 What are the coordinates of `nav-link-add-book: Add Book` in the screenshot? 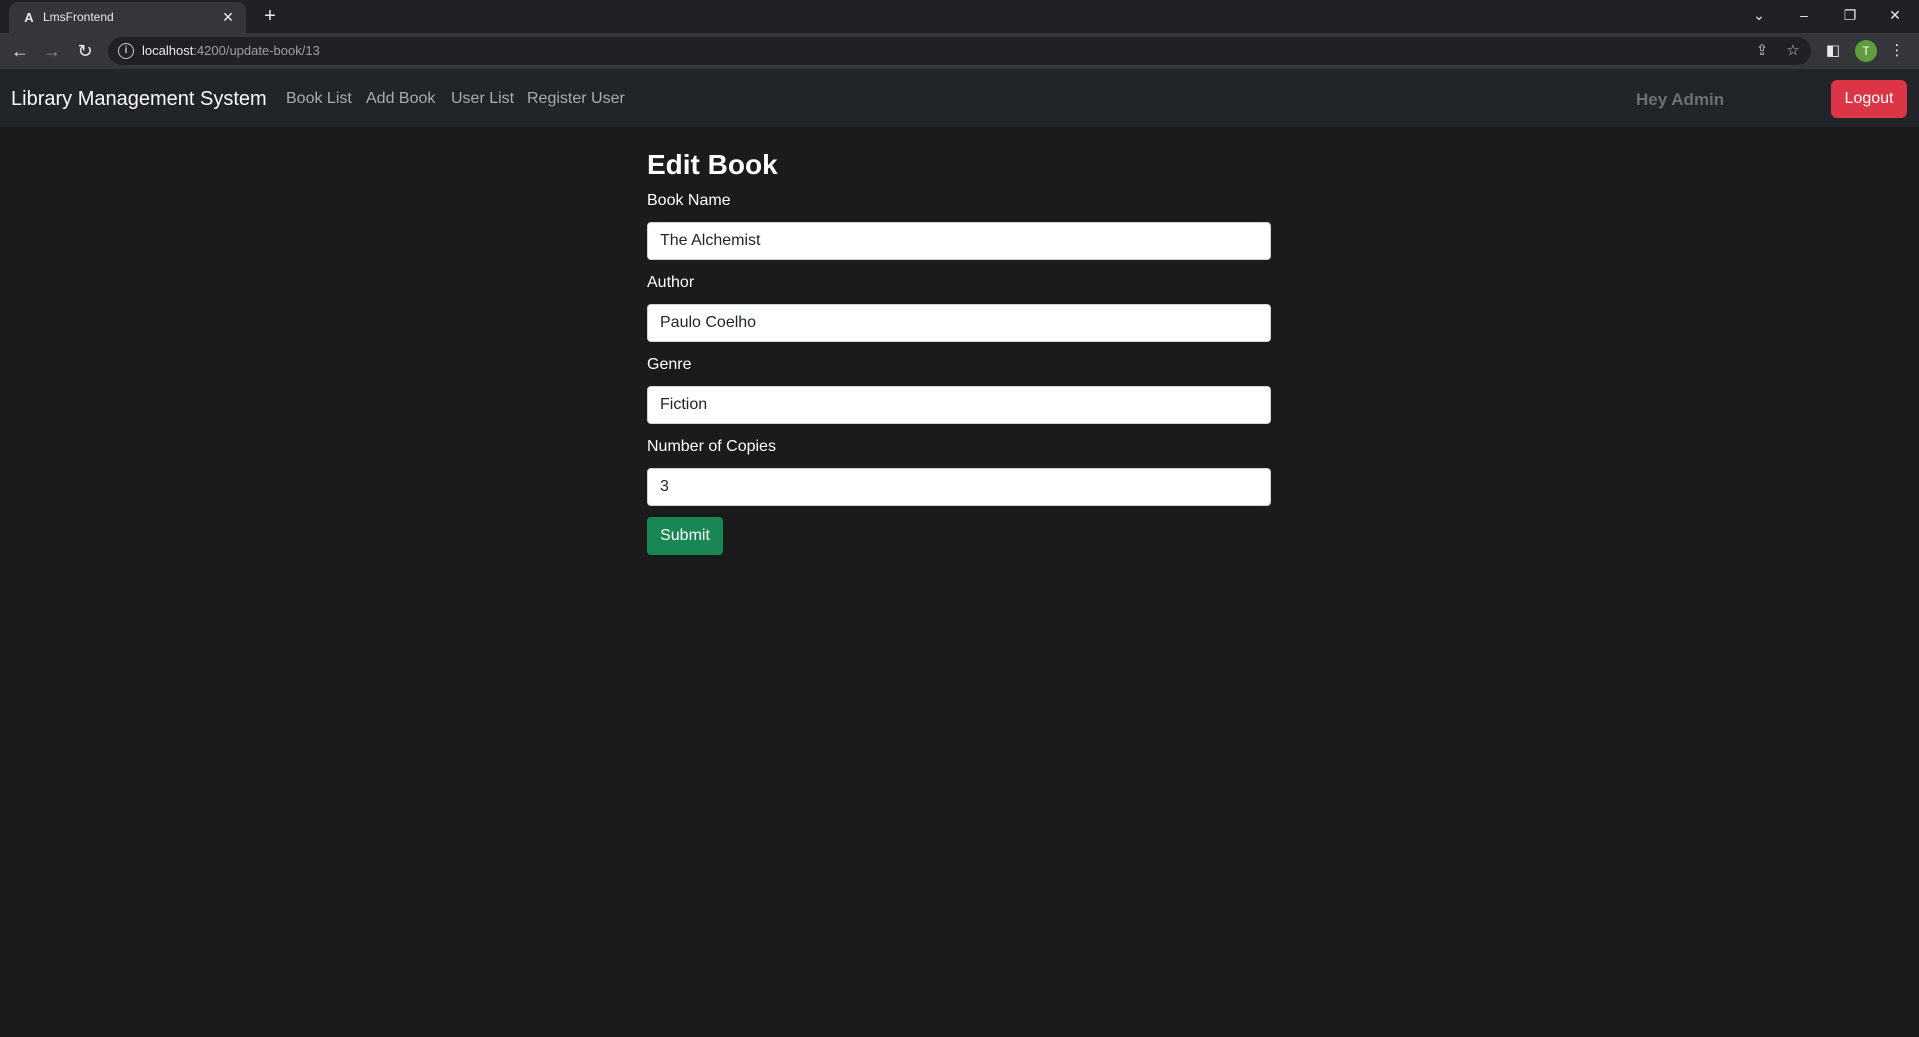 It's located at (400, 99).